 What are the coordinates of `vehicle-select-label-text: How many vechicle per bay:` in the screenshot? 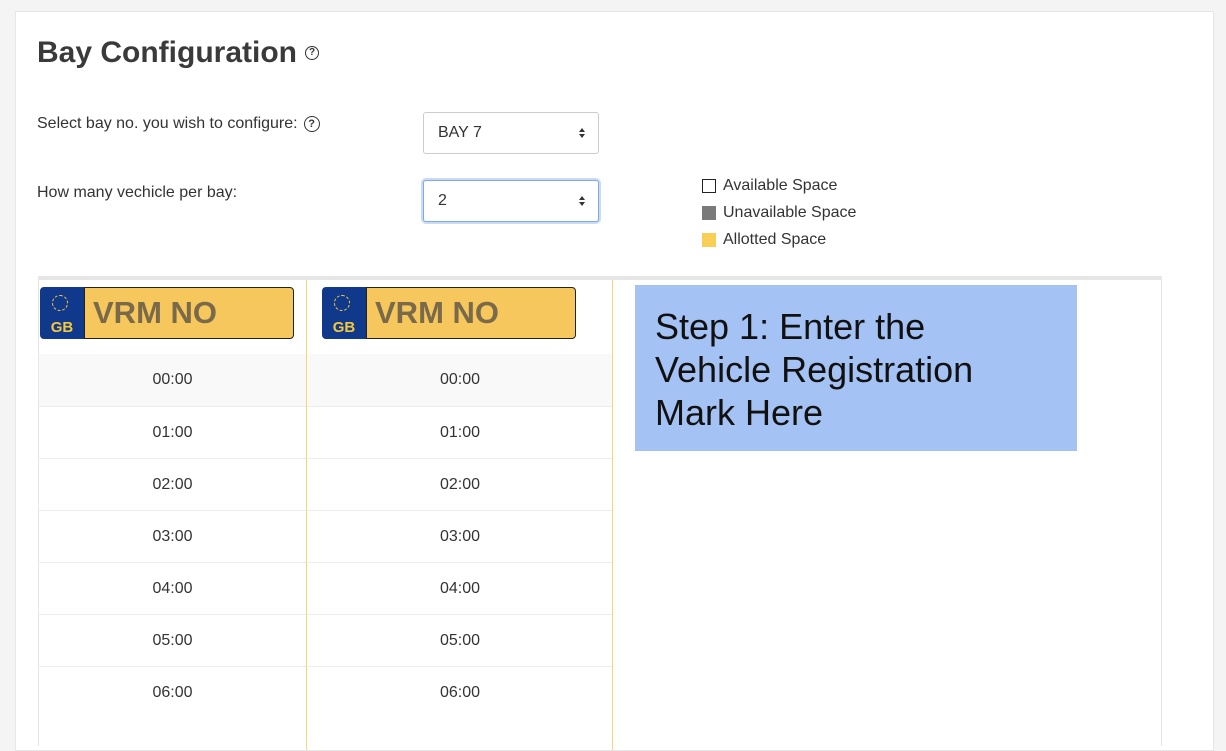 It's located at (137, 192).